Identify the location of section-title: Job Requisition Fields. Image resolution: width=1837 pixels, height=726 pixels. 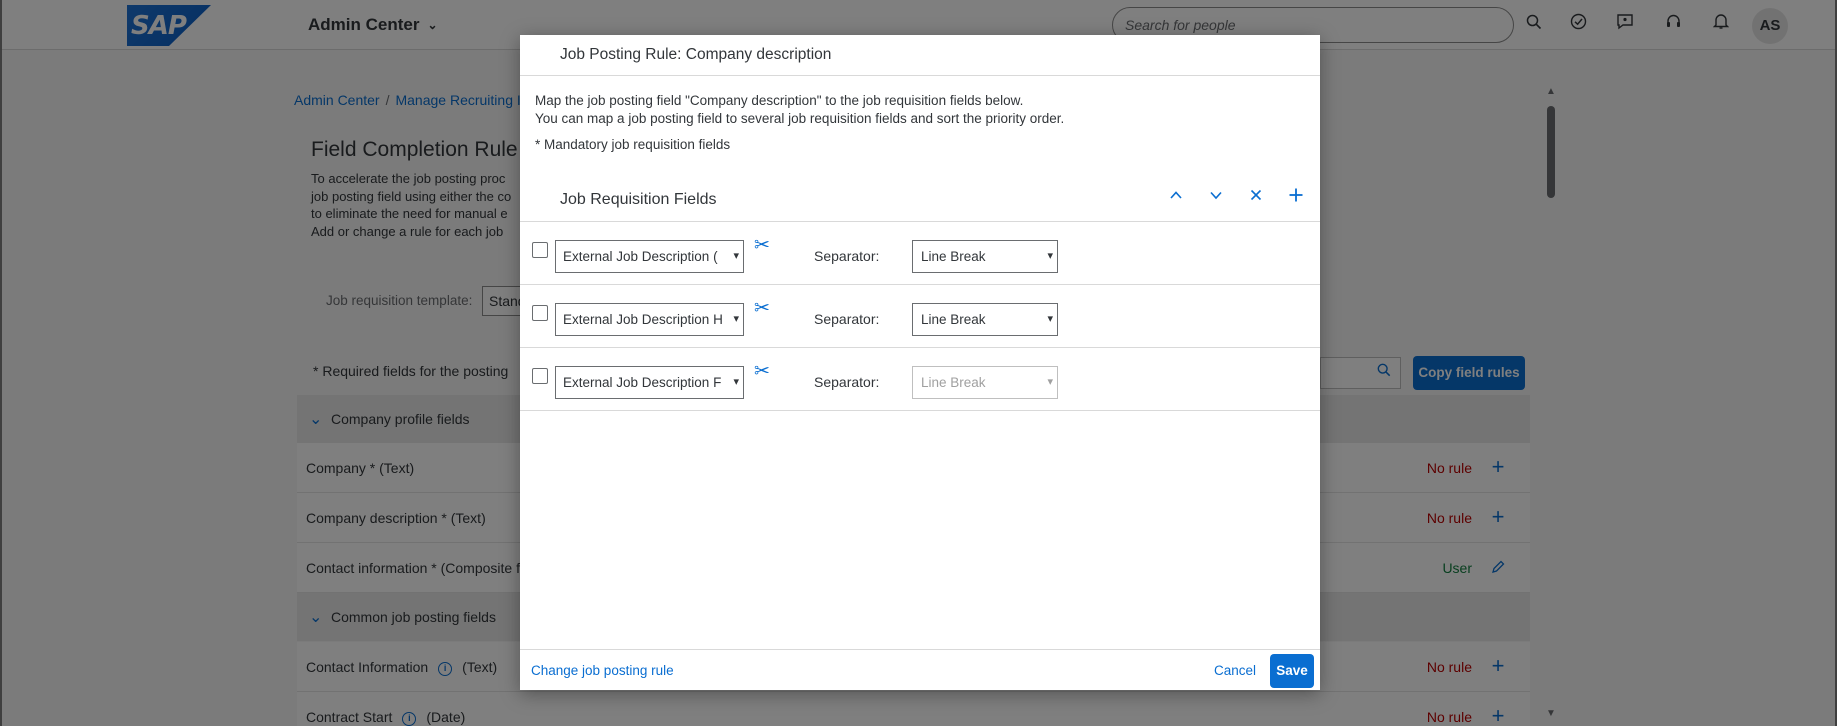
(638, 199).